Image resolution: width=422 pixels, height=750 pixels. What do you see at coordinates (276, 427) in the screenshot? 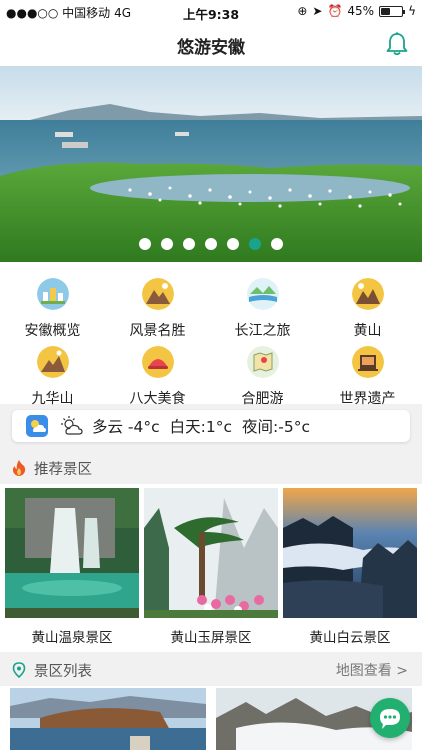
I see `weather-night: 夜间:-5°c` at bounding box center [276, 427].